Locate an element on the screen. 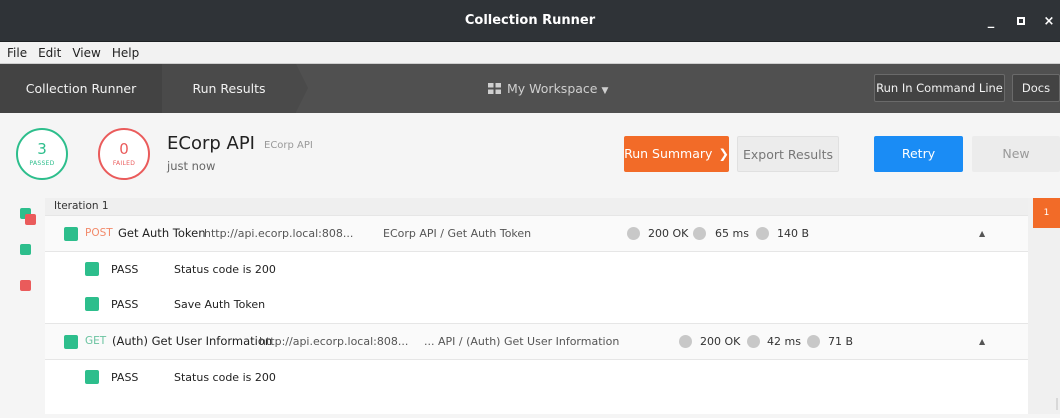  response-size: 140 B is located at coordinates (793, 233).